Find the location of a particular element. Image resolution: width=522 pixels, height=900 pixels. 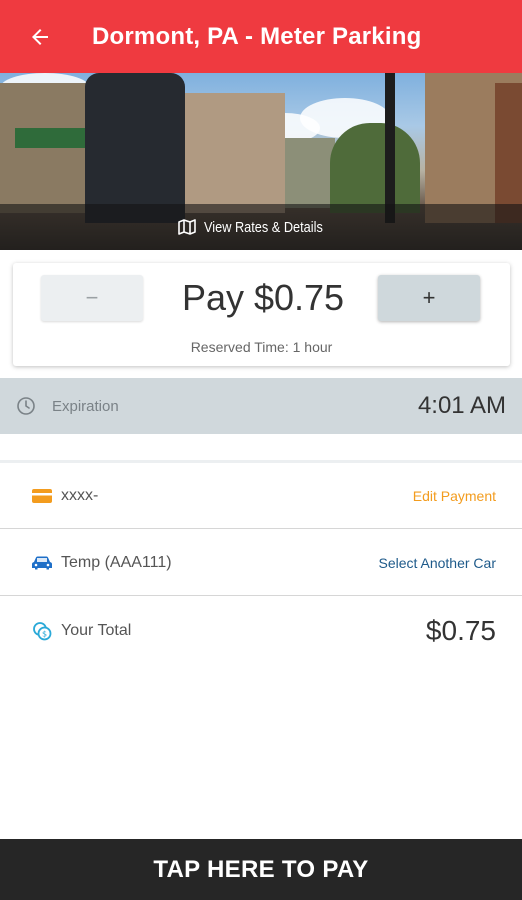

pay-amount: Pay $0.75 is located at coordinates (263, 297).